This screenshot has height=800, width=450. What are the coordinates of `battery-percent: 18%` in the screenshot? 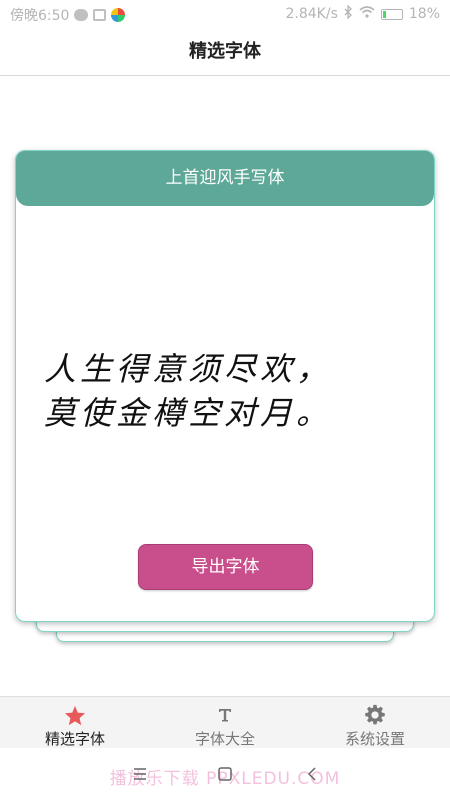 It's located at (424, 14).